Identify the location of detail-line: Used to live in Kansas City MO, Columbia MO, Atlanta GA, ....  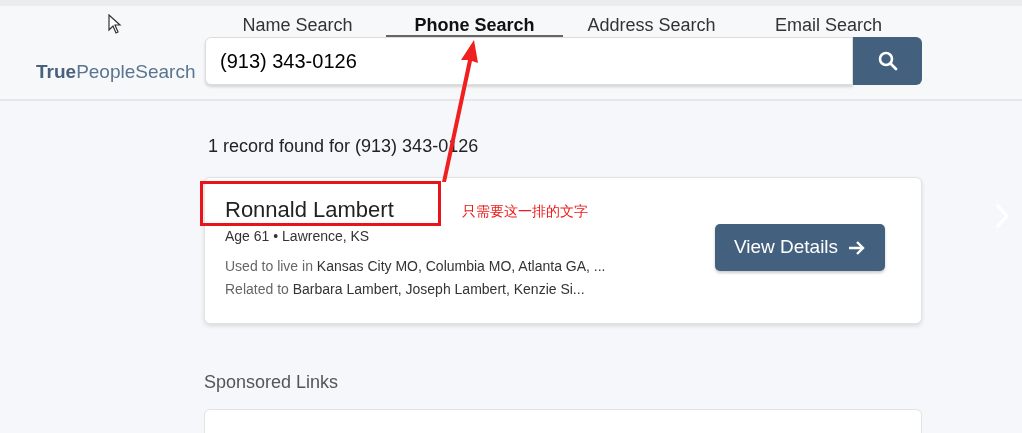
(416, 266).